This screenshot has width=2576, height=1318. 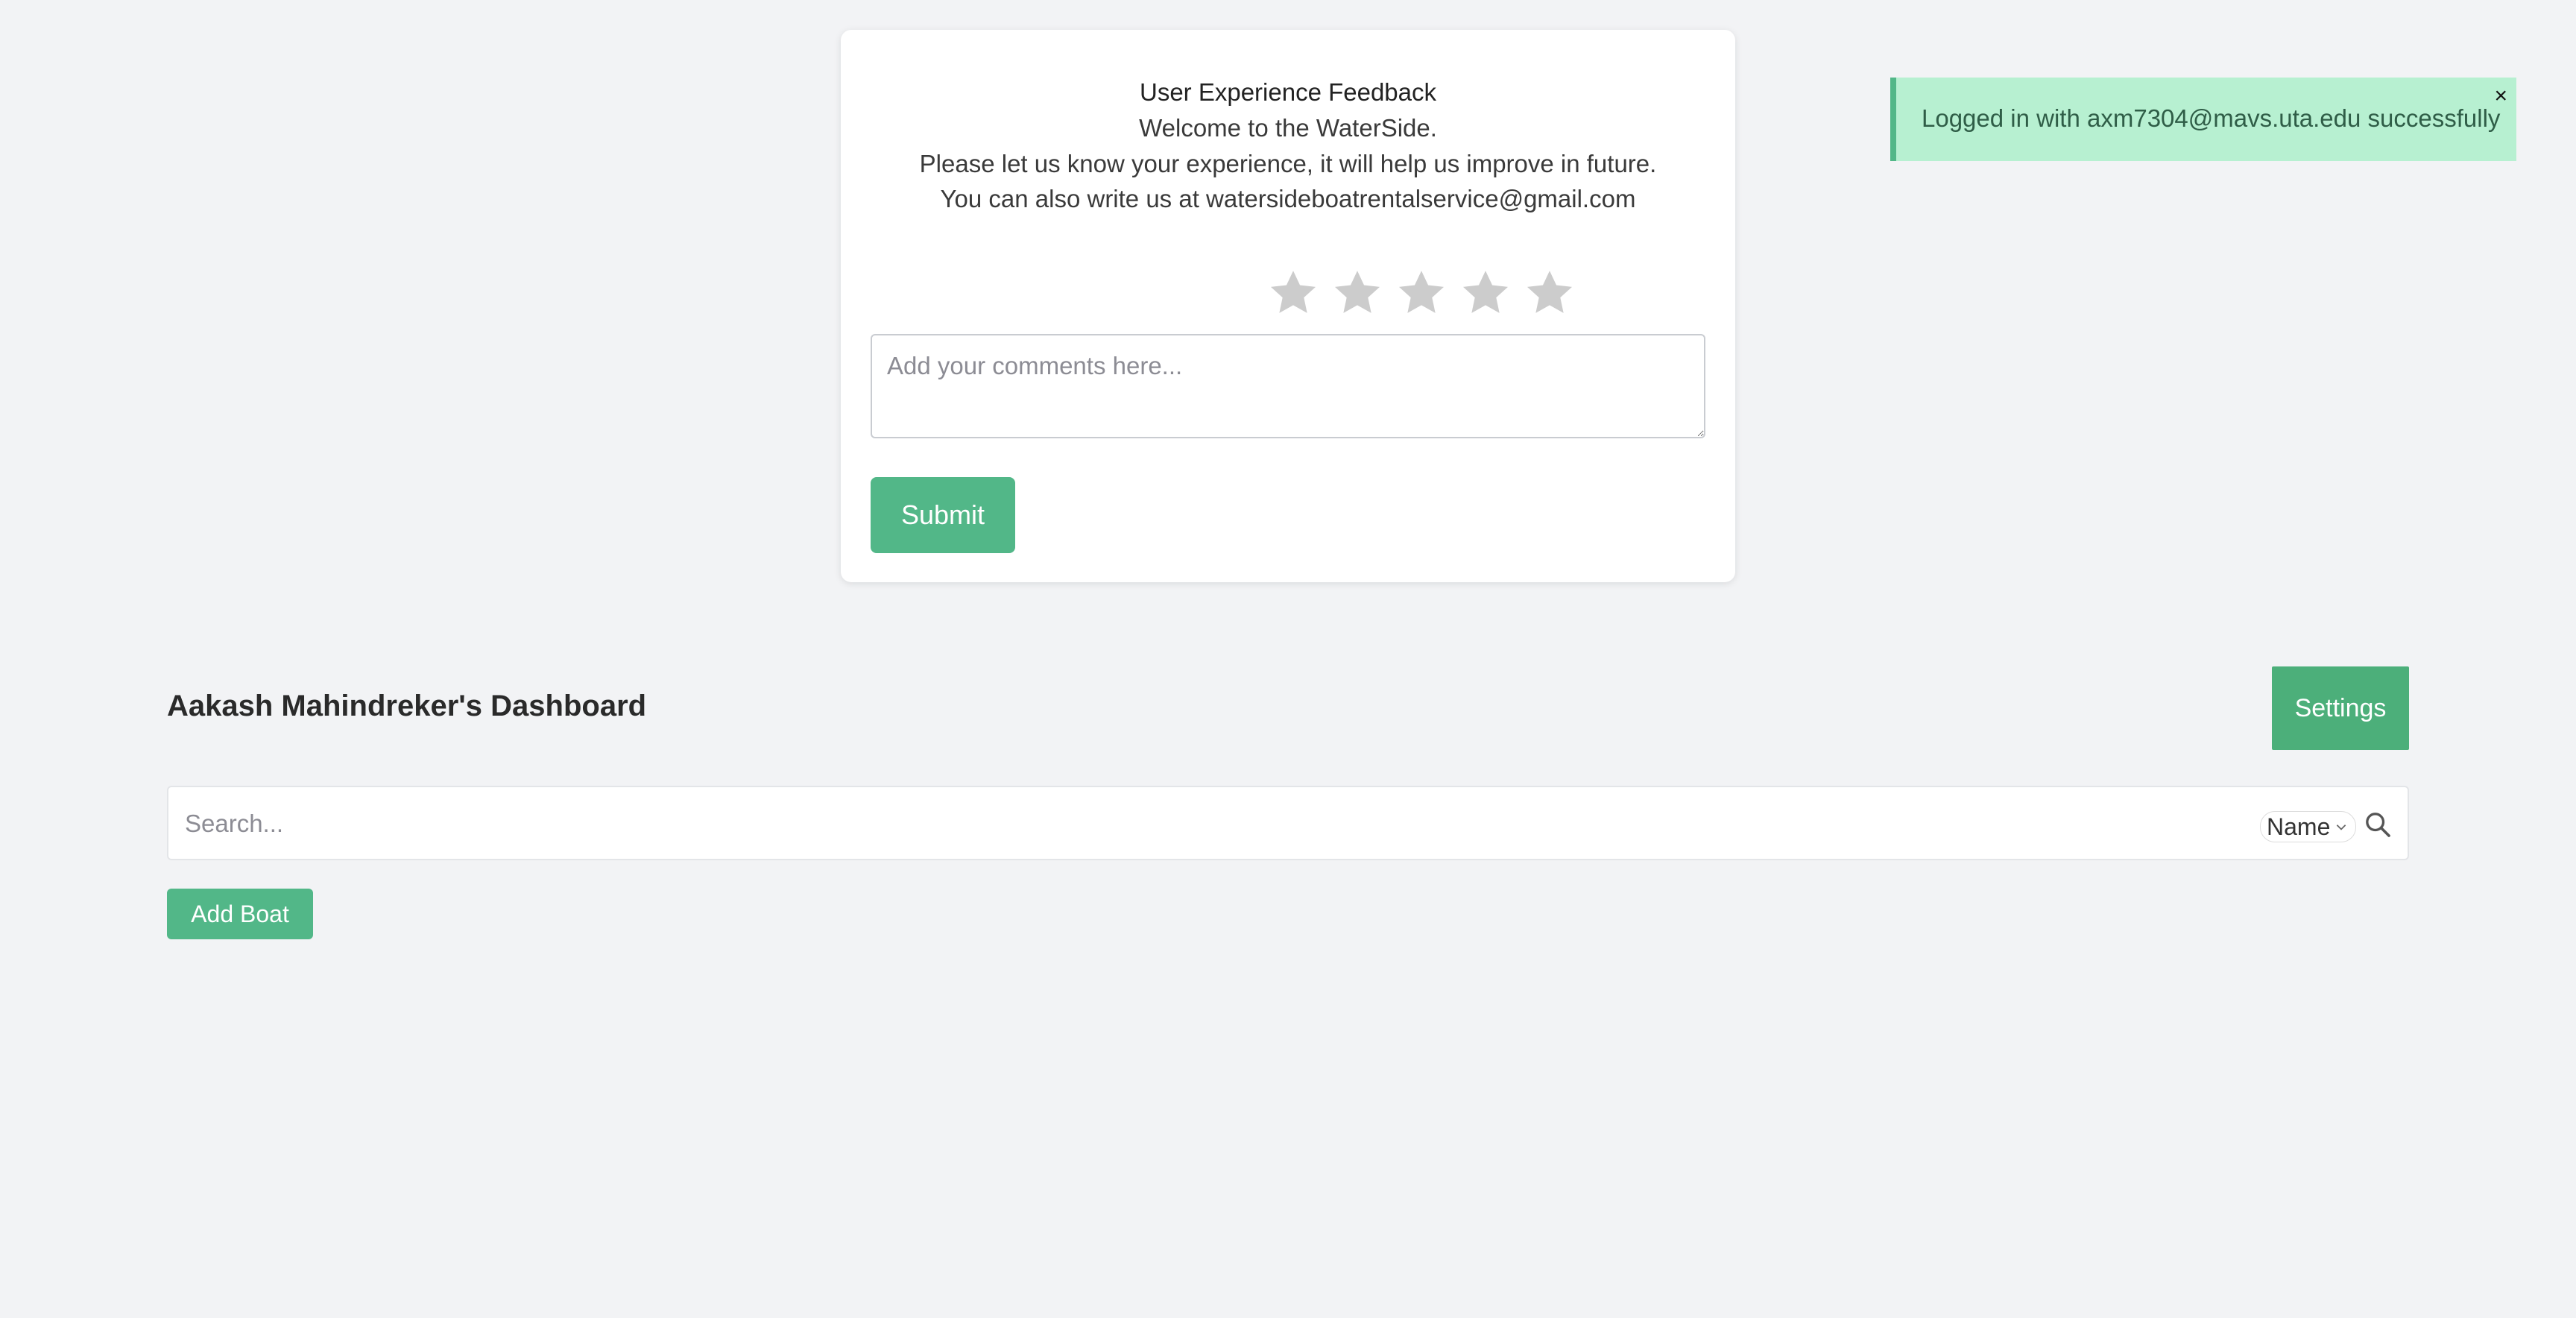 What do you see at coordinates (2340, 708) in the screenshot?
I see `settings-button: Settings` at bounding box center [2340, 708].